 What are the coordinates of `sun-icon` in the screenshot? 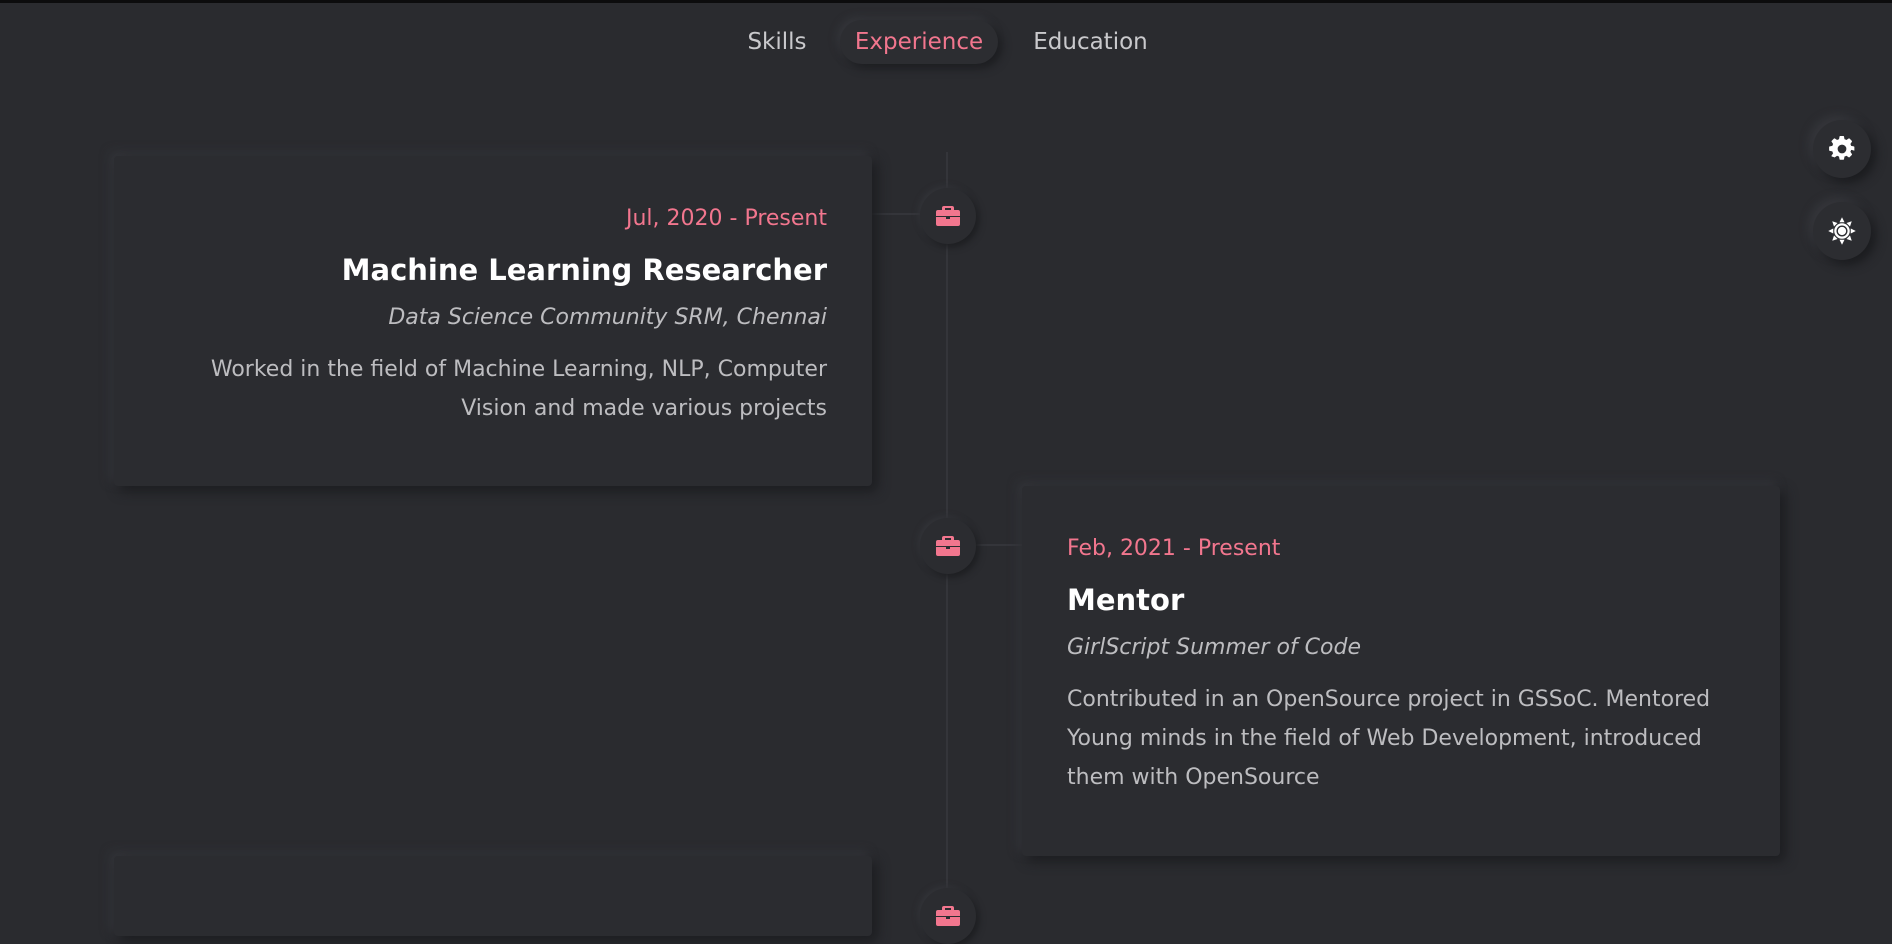 It's located at (1842, 231).